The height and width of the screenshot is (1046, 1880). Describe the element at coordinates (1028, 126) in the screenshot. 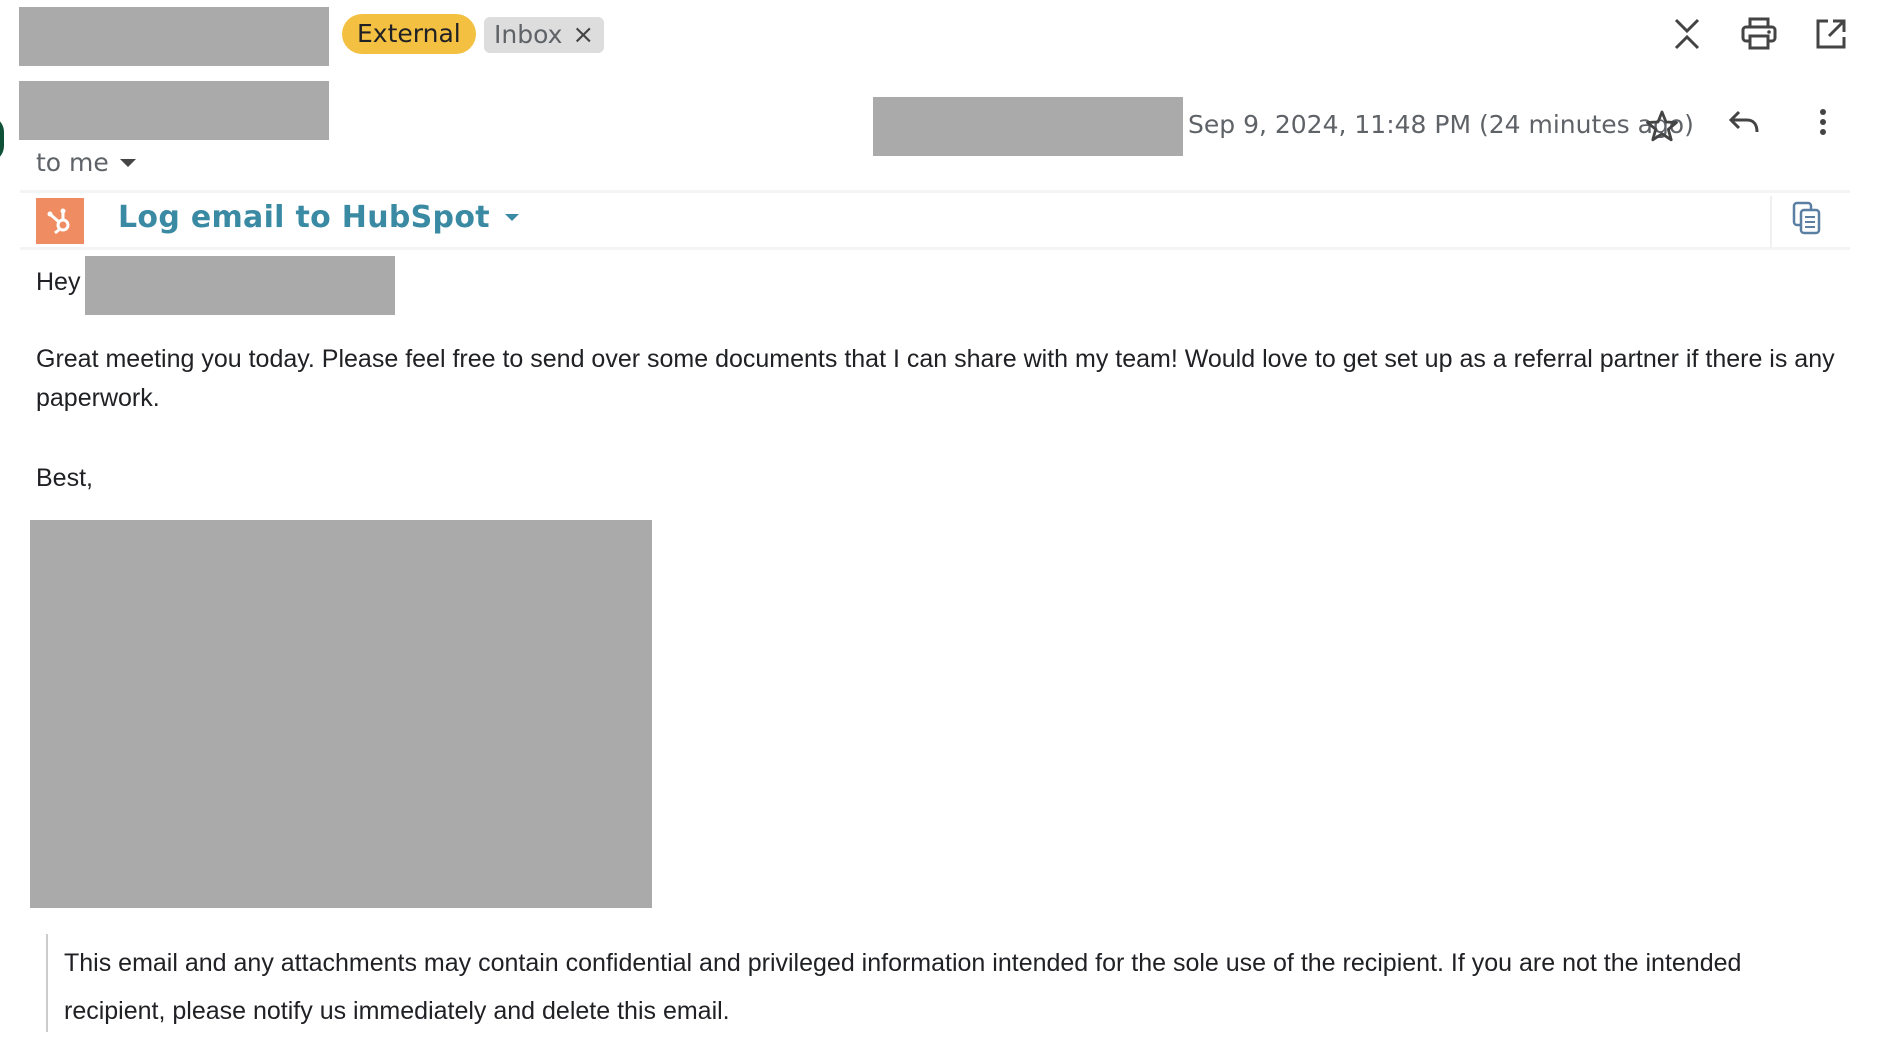

I see `redacted-sender-email` at that location.